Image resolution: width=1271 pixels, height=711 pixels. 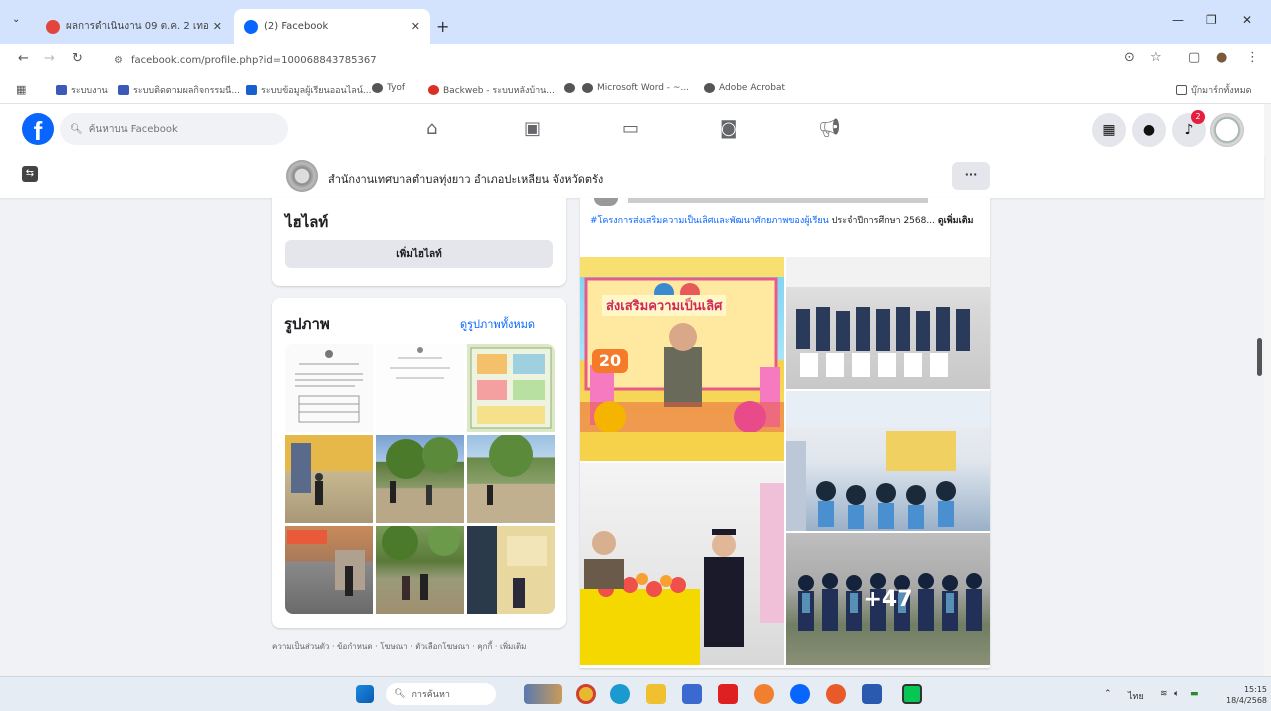 I want to click on marketplace-icon: ▭, so click(x=630, y=128).